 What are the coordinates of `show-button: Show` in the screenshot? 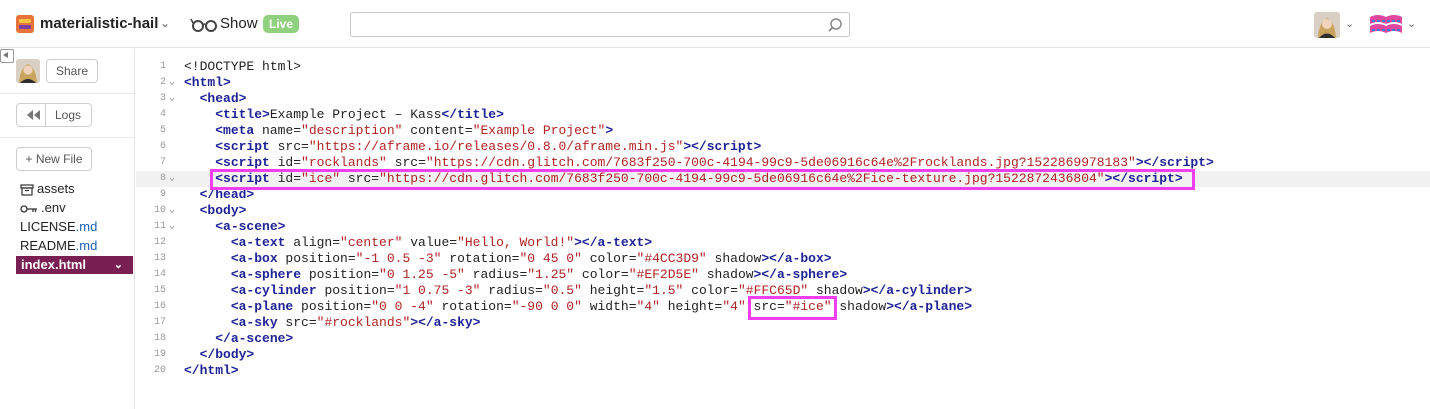 It's located at (239, 23).